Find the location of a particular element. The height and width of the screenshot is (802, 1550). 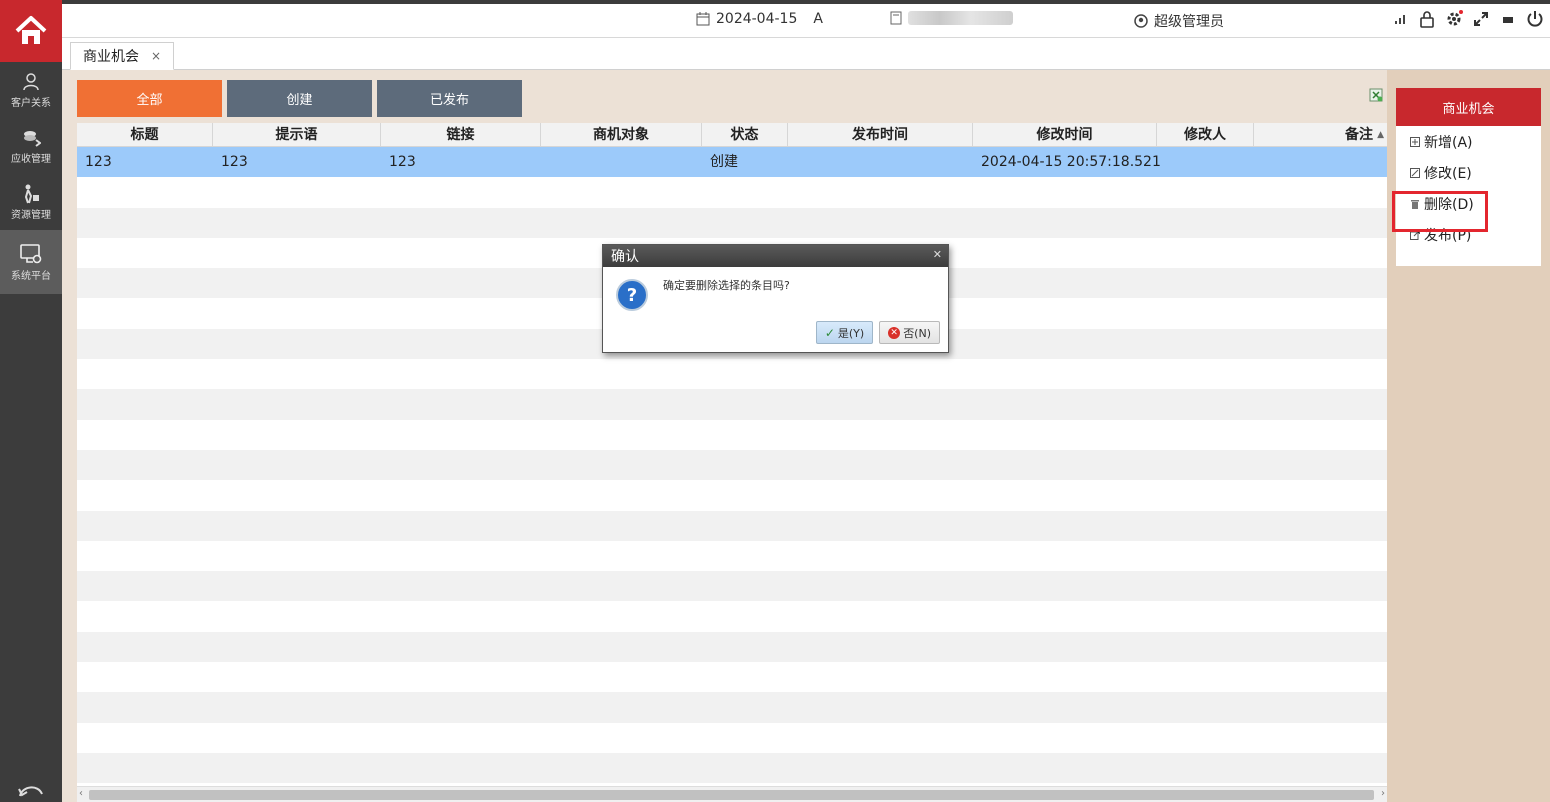

edit-button: 修改(E) is located at coordinates (1468, 172).